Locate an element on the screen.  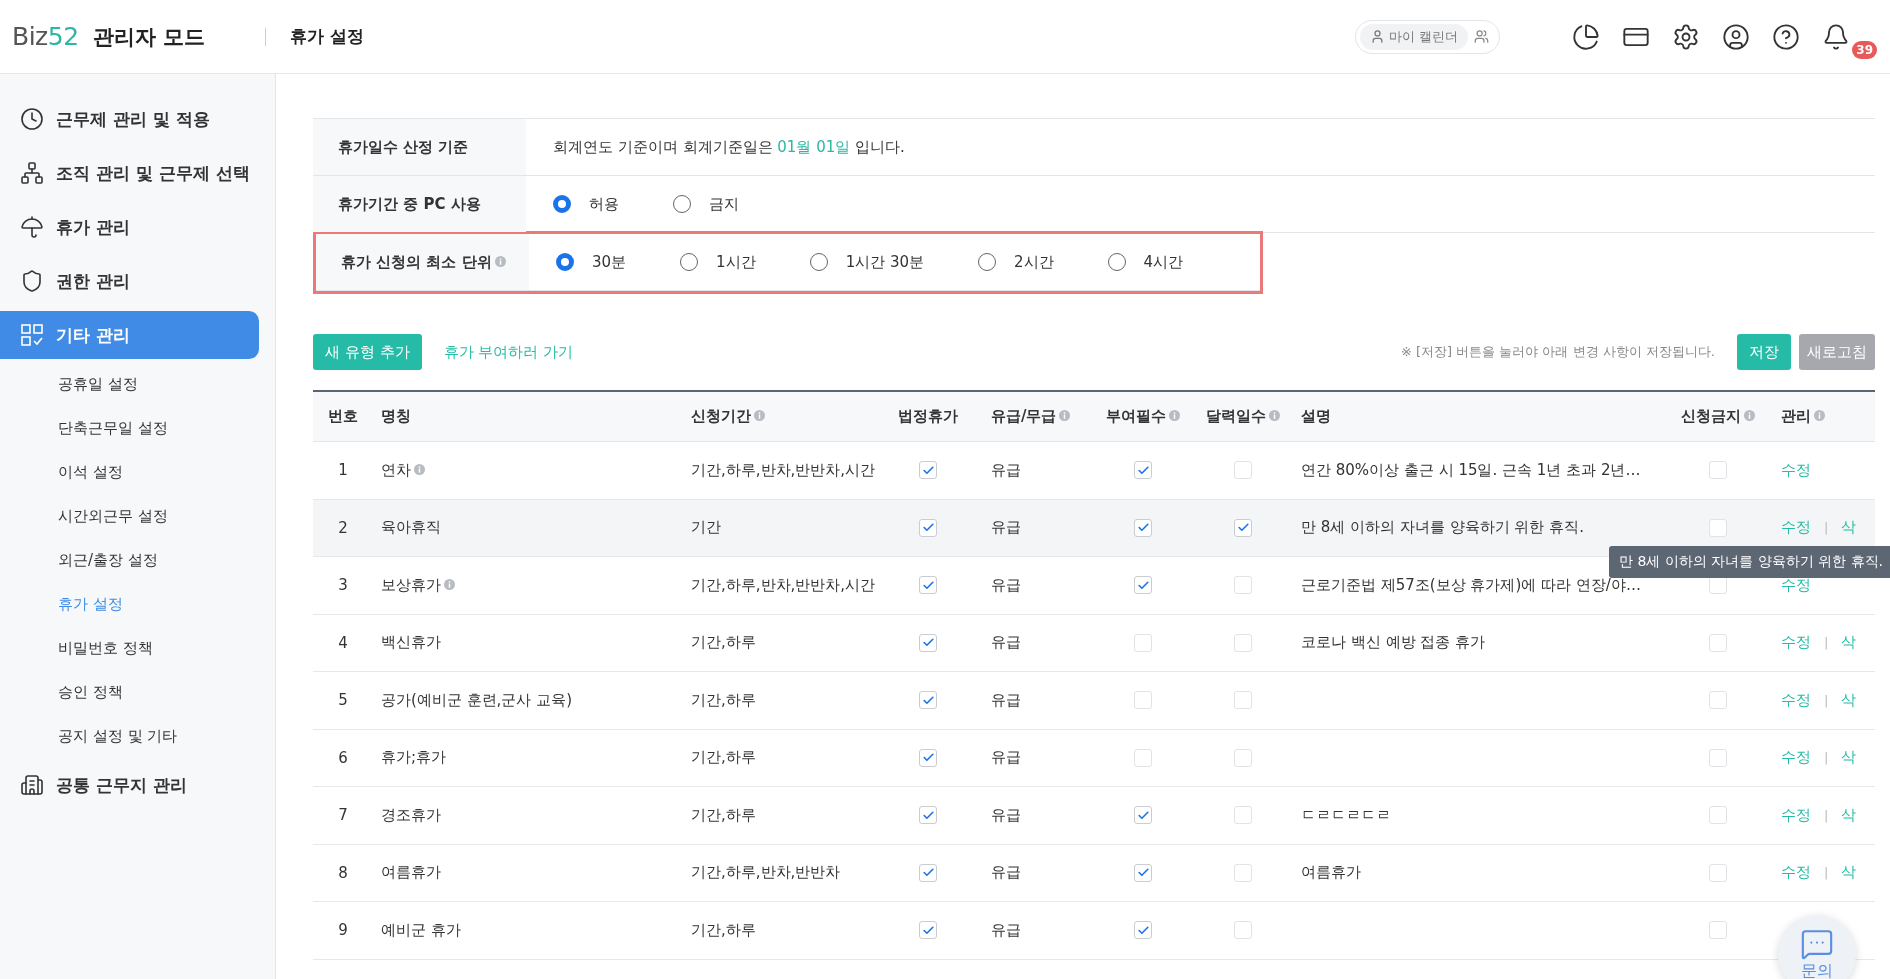
table-cell: ㄷㄹㄷㄹㄷㄹ is located at coordinates (1346, 815).